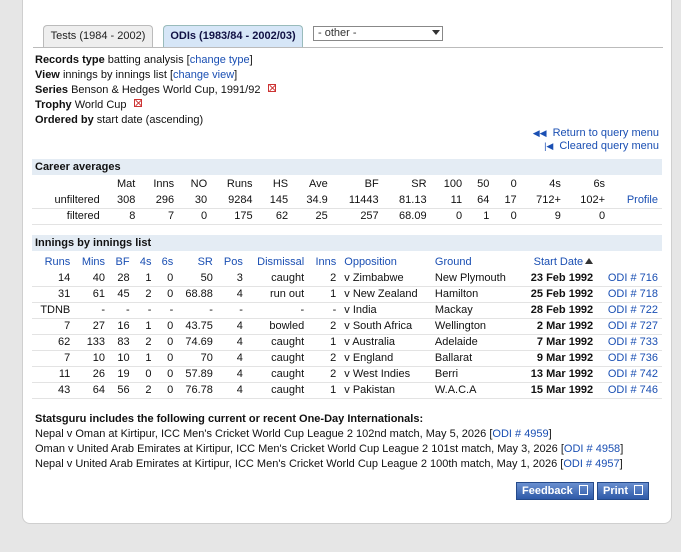  I want to click on innings-col-header, so click(629, 262).